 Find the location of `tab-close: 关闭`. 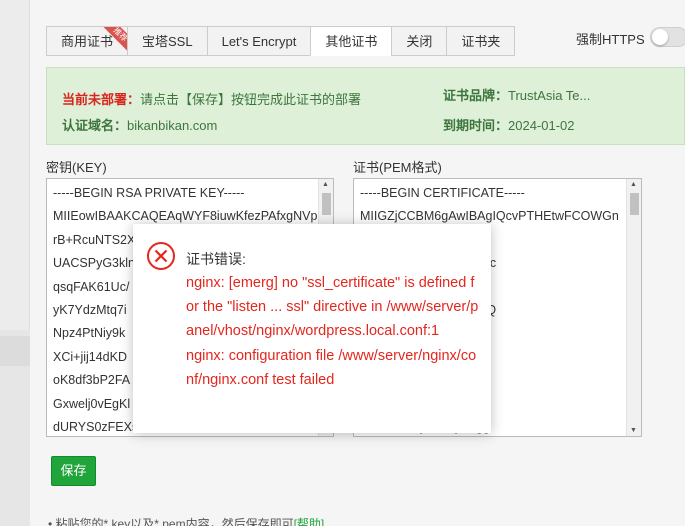

tab-close: 关闭 is located at coordinates (419, 41).